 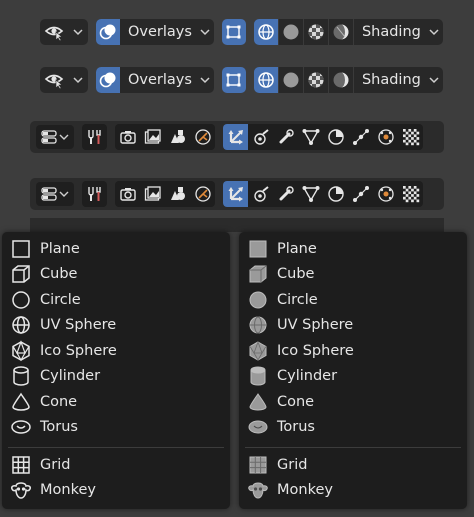 I want to click on menu-item-label: Torus, so click(x=59, y=427).